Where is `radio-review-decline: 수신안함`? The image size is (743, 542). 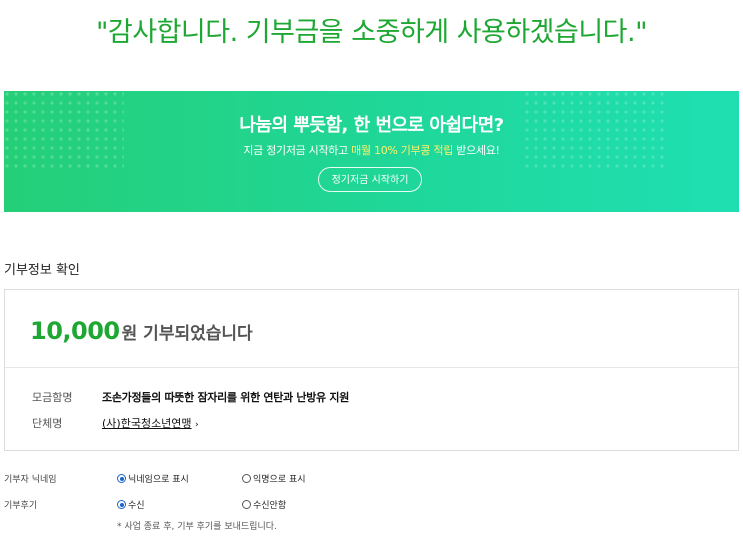
radio-review-decline: 수신안함 is located at coordinates (264, 504).